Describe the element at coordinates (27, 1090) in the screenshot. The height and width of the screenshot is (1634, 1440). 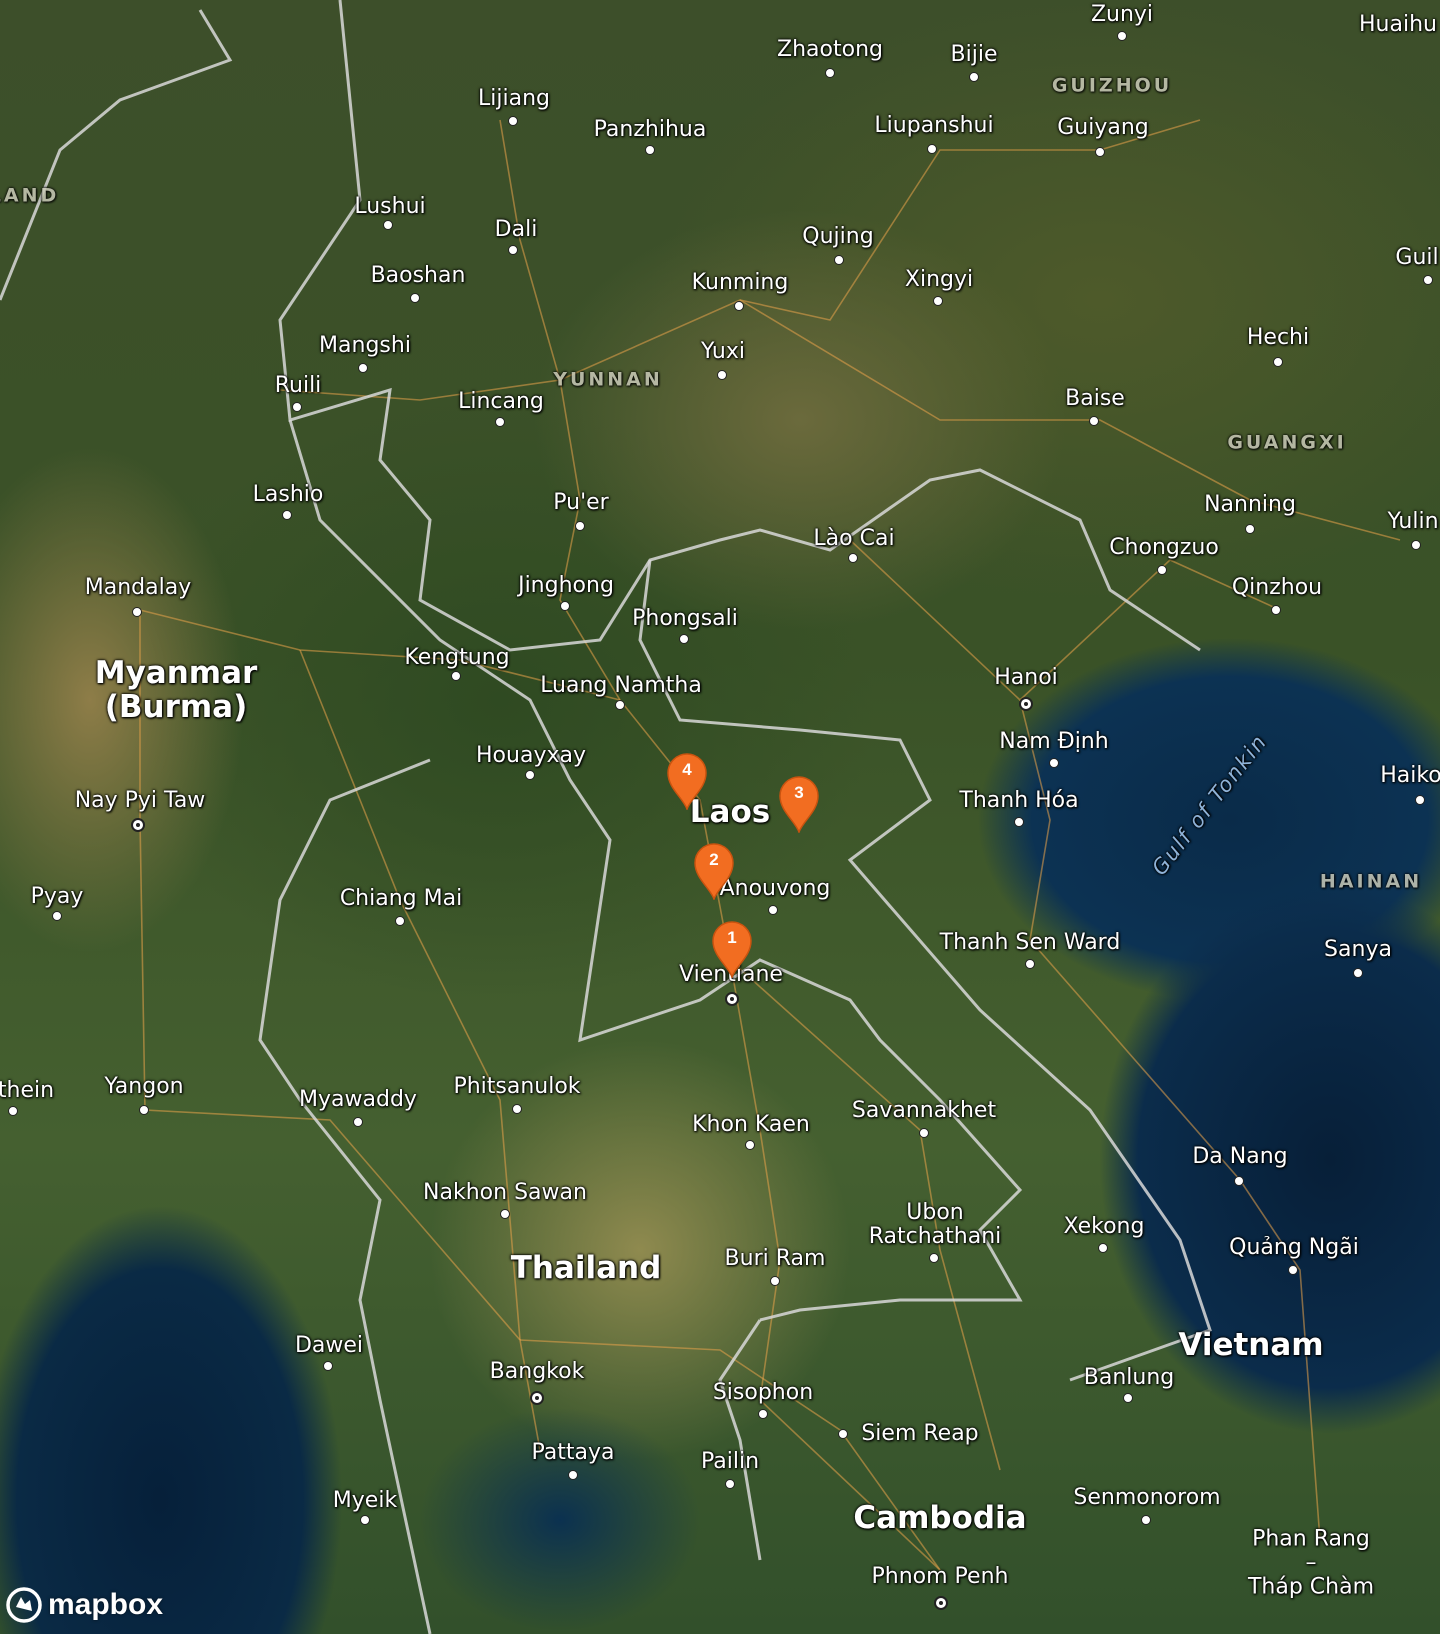
I see `city-label-pathein: thein` at that location.